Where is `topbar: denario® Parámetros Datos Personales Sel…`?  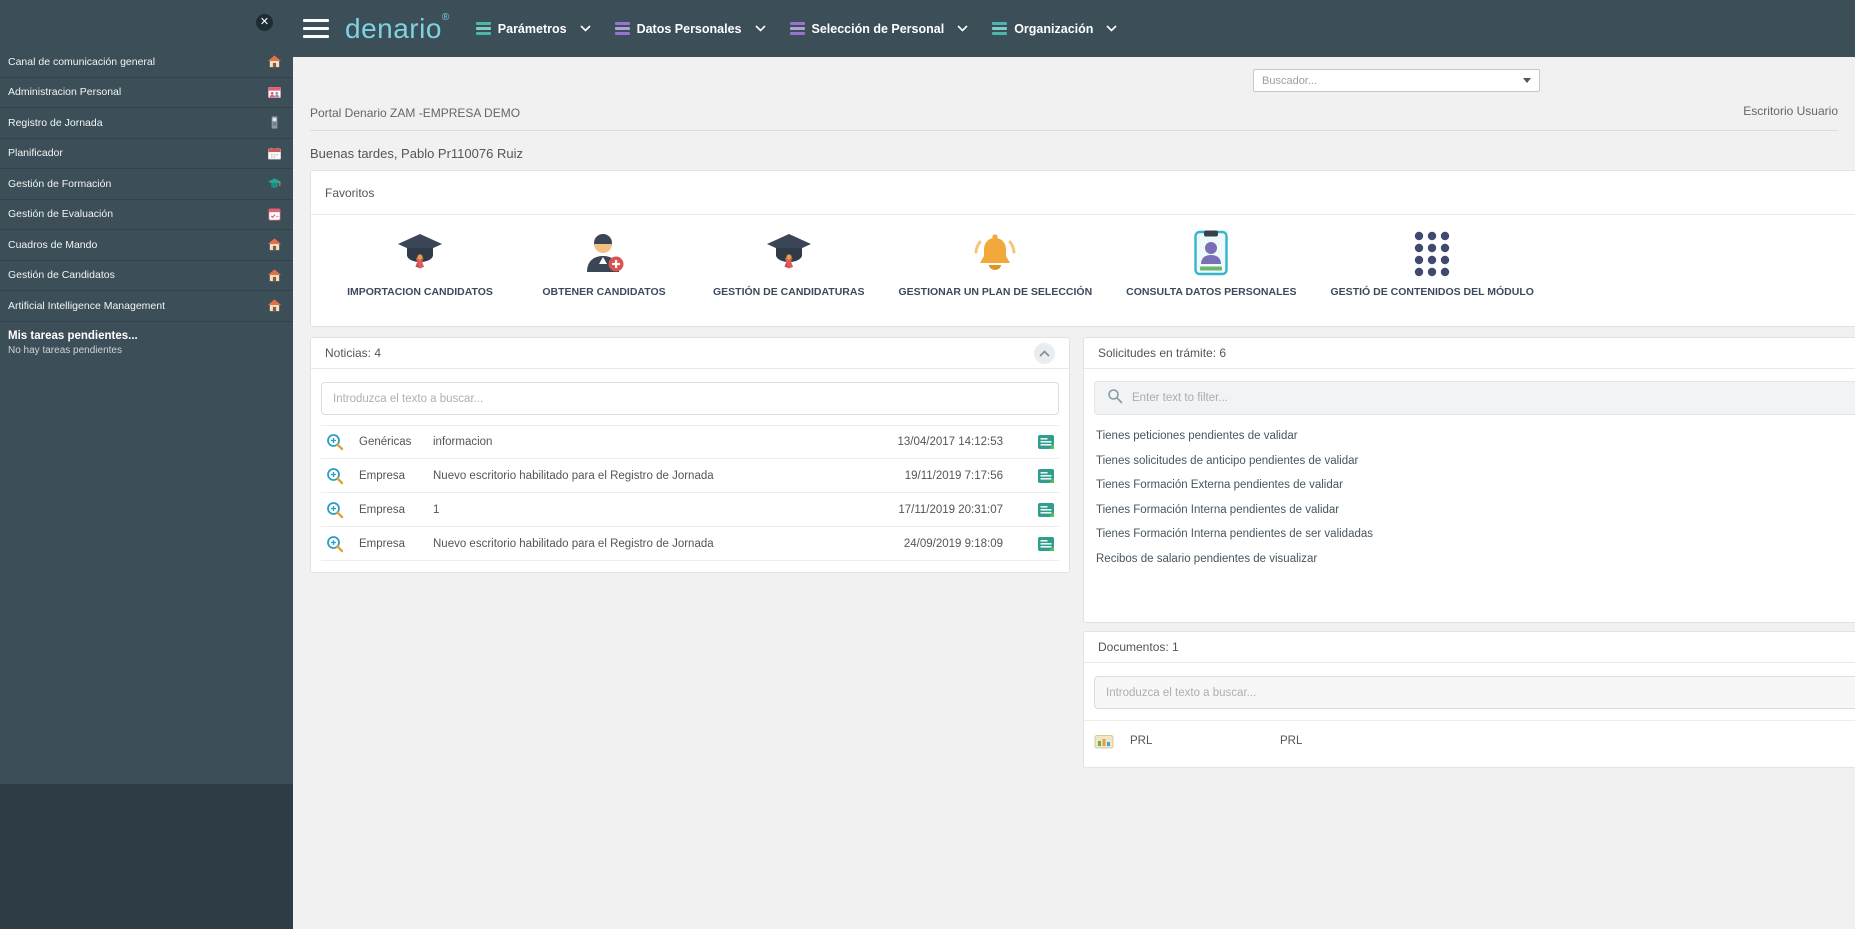
topbar: denario® Parámetros Datos Personales Sel… is located at coordinates (1074, 28).